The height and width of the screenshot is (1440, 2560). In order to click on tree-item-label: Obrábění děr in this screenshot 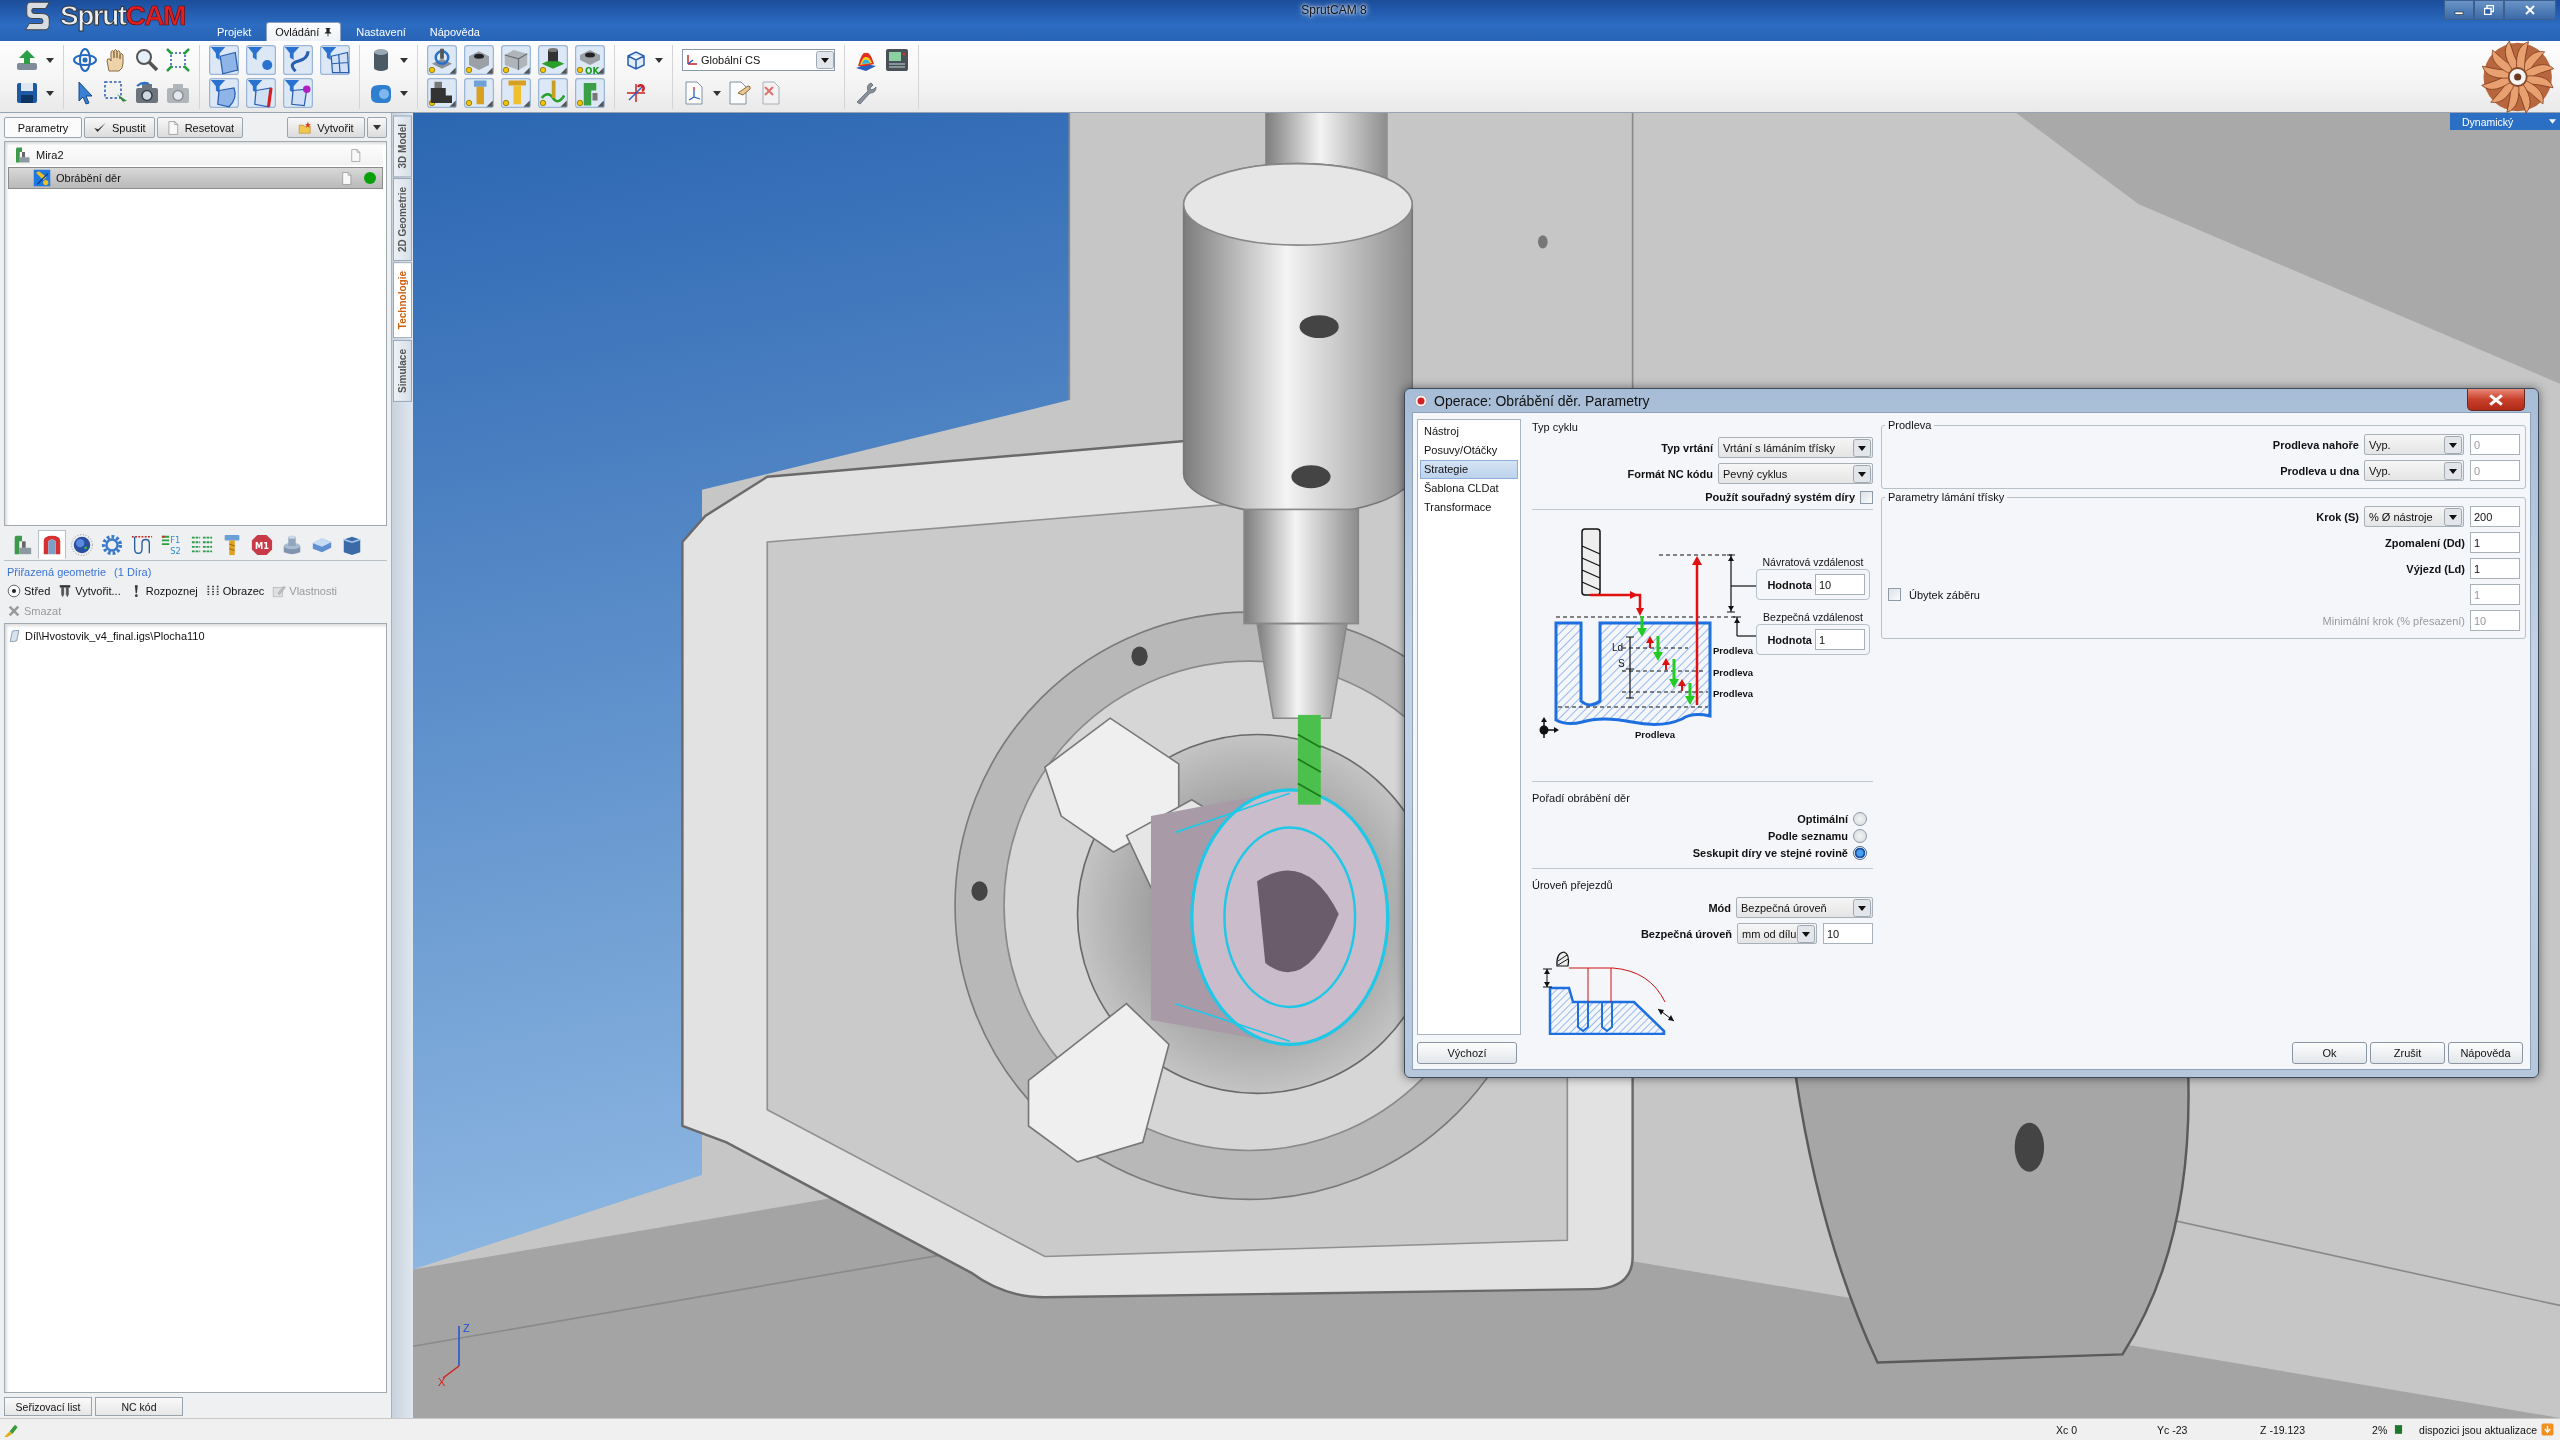, I will do `click(195, 178)`.